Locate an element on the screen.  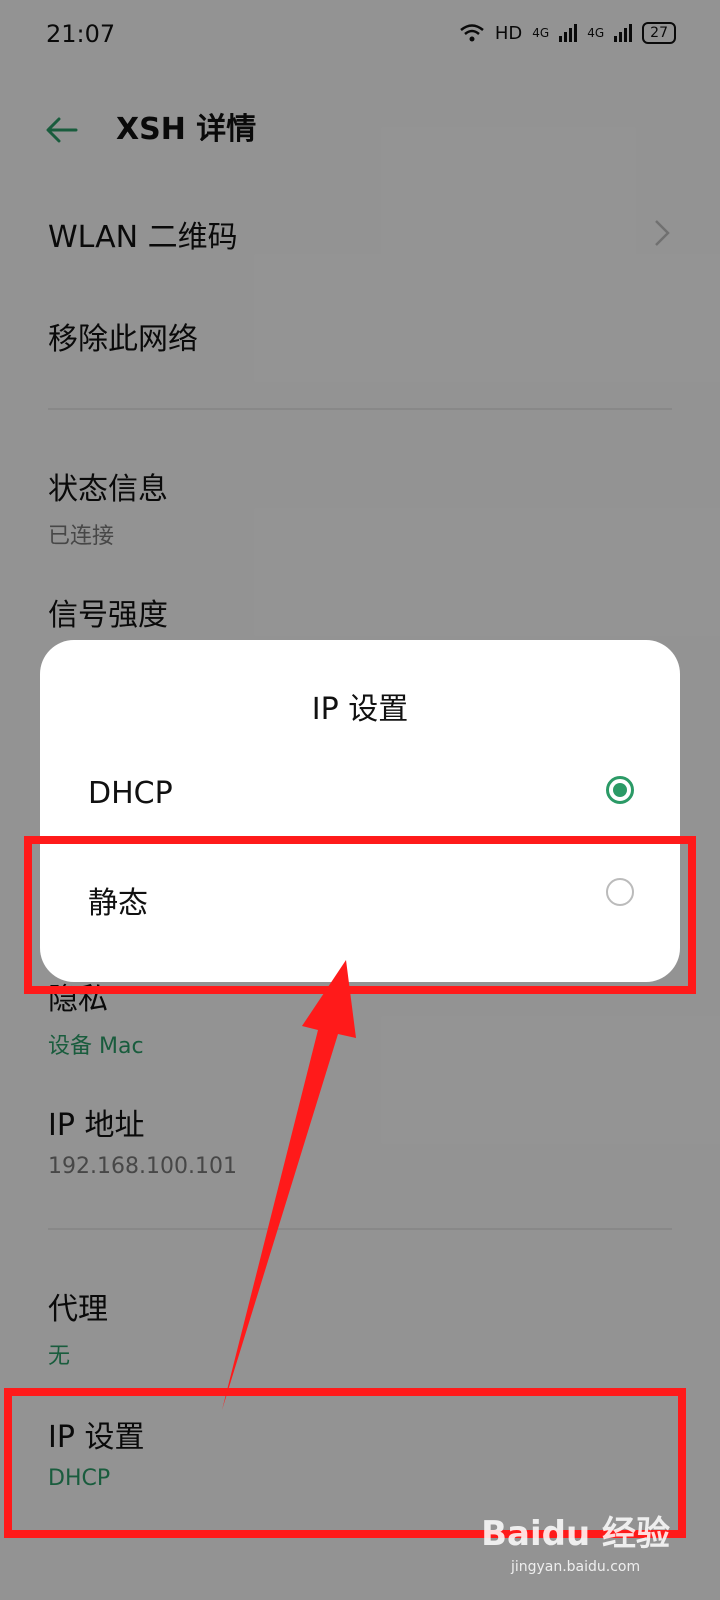
dialog-title: IP 设置 is located at coordinates (360, 709).